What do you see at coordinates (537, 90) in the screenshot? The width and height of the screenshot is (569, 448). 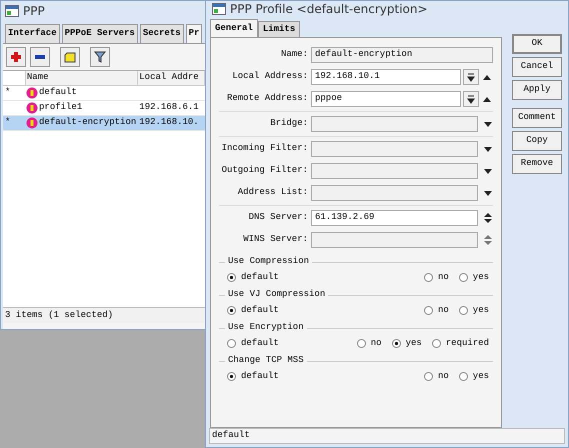 I see `dialog-button: Apply` at bounding box center [537, 90].